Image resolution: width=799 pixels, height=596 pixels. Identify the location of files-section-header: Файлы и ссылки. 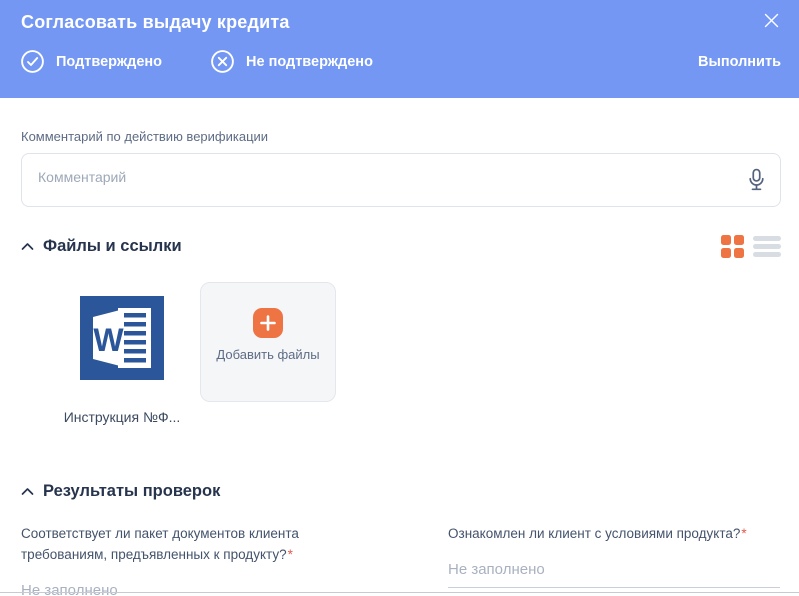
(401, 246).